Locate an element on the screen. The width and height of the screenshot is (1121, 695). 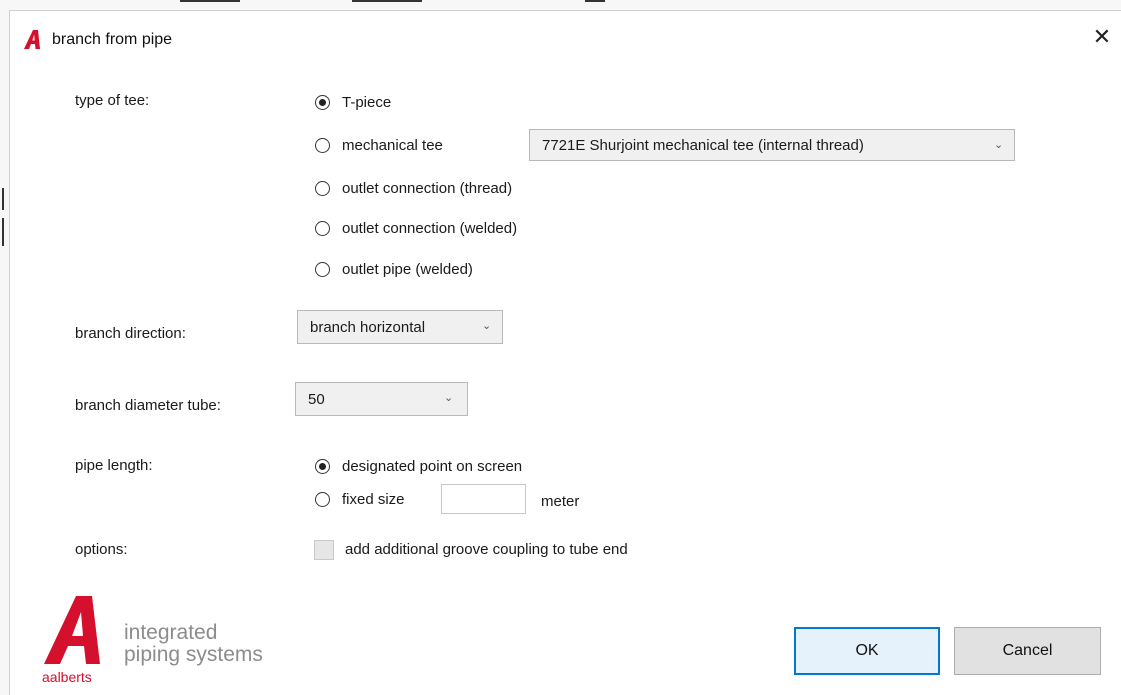
background-window-edge is located at coordinates (560, 5).